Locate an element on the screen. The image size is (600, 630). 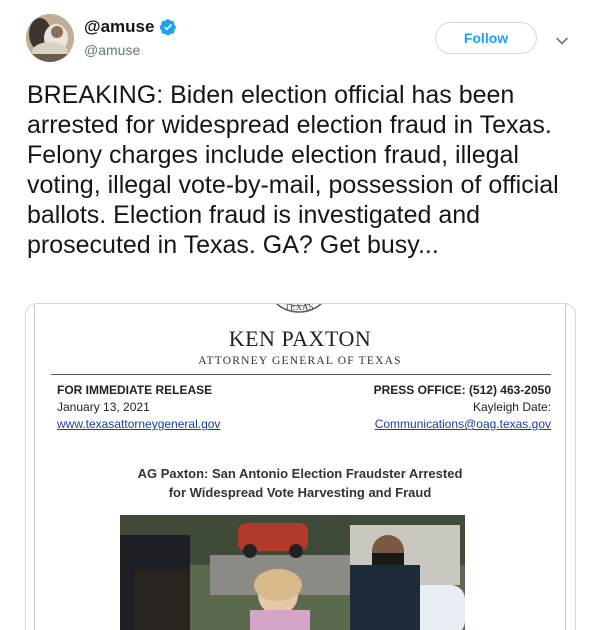
email-link: Communications@oag.texas.gov is located at coordinates (462, 424).